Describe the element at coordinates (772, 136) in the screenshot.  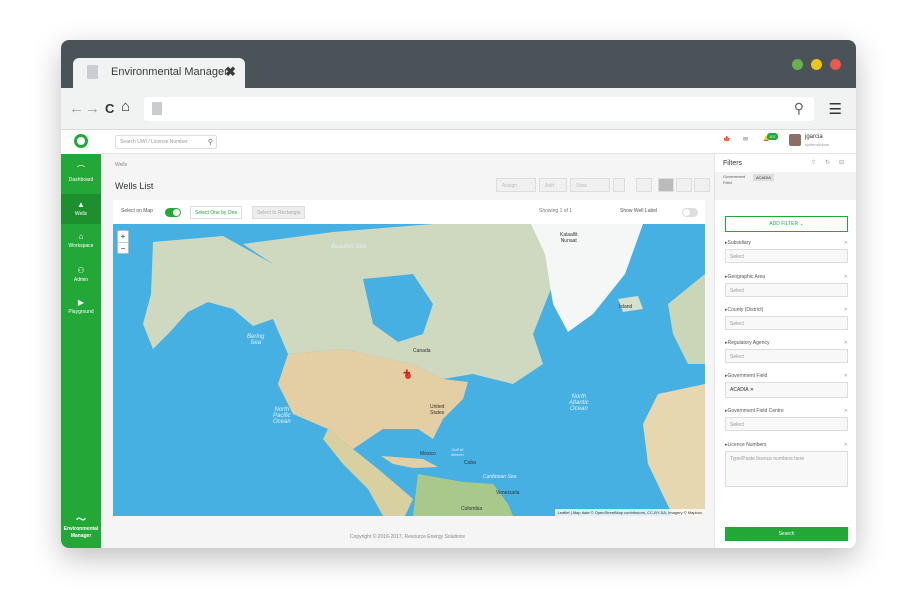
I see `notification-badge: 107` at that location.